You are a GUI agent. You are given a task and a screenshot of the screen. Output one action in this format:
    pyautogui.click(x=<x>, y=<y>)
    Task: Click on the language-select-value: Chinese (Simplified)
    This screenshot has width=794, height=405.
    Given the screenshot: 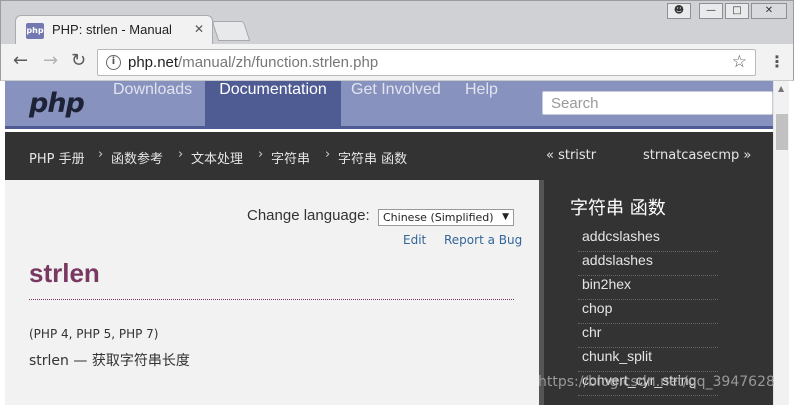 What is the action you would take?
    pyautogui.click(x=438, y=217)
    